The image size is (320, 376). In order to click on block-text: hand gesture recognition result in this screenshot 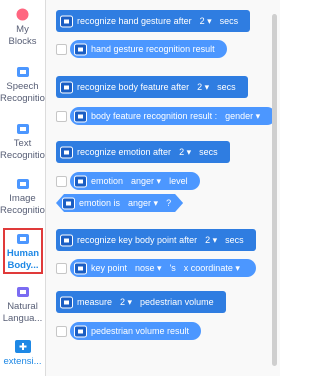, I will do `click(153, 49)`.